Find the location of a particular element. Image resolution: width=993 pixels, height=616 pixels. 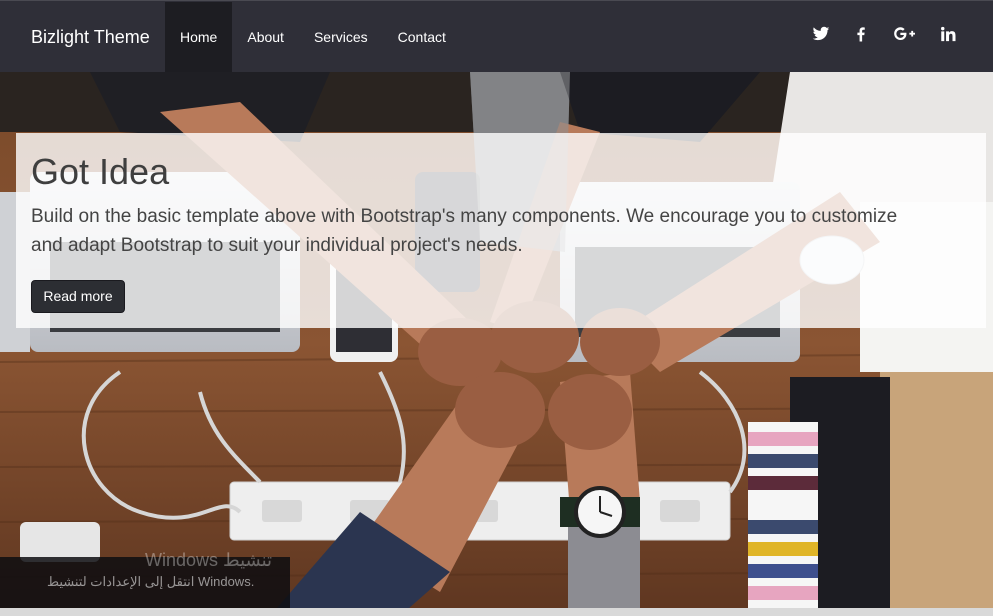

windows-activation-text: انتقل إلى الإعدادات لتنشيط Windows. is located at coordinates (151, 581).